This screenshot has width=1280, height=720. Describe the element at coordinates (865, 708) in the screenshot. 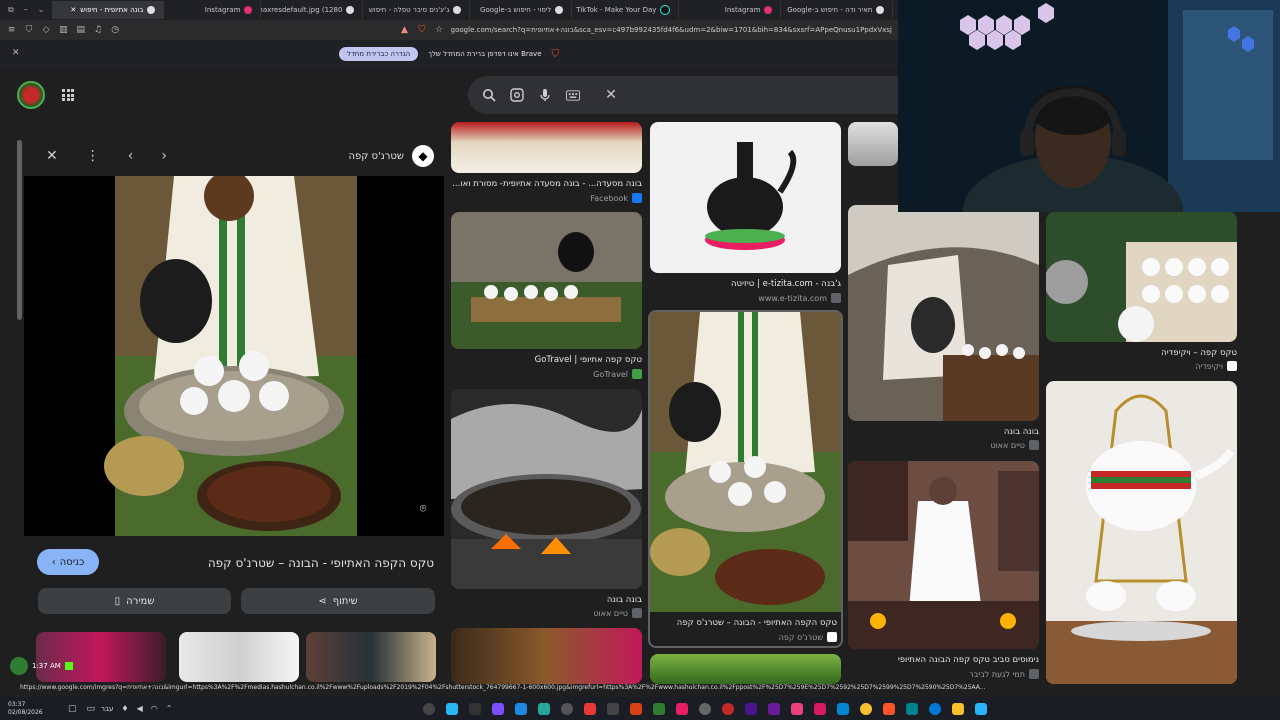

I see `app-chrome-icon` at that location.